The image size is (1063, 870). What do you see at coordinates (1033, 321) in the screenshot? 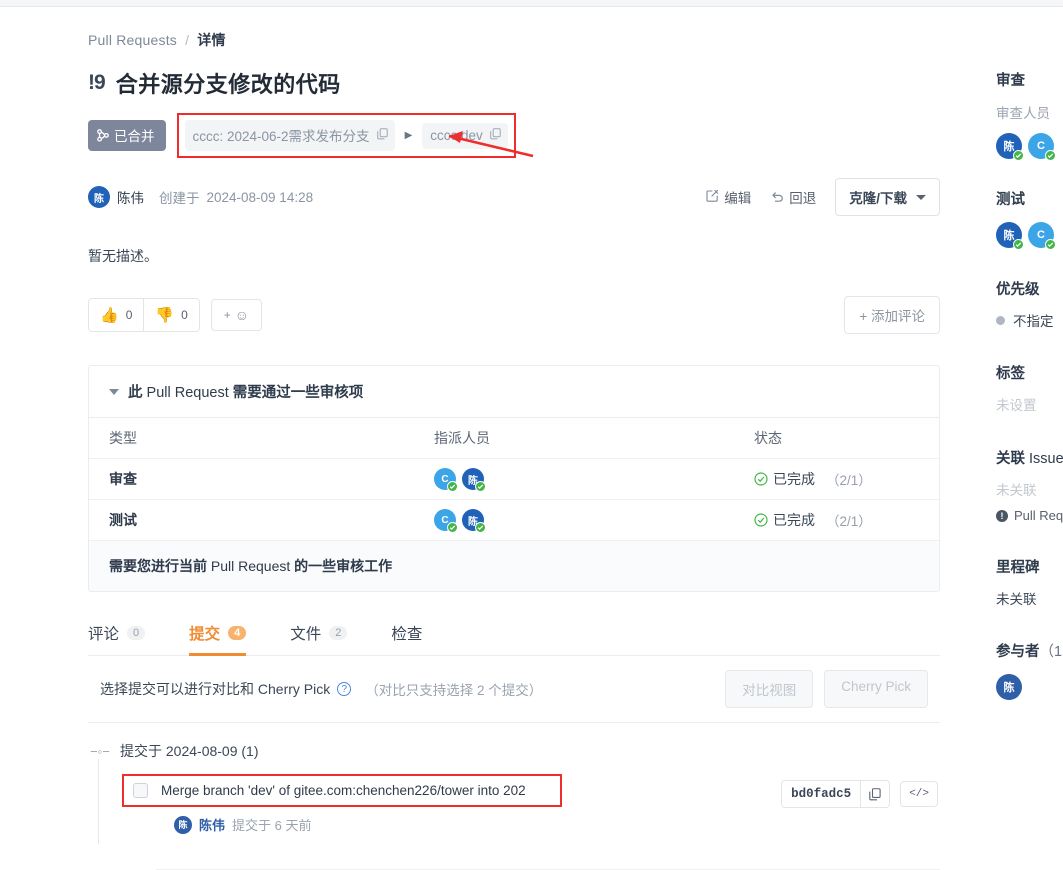
I see `priority-label: 不指定` at bounding box center [1033, 321].